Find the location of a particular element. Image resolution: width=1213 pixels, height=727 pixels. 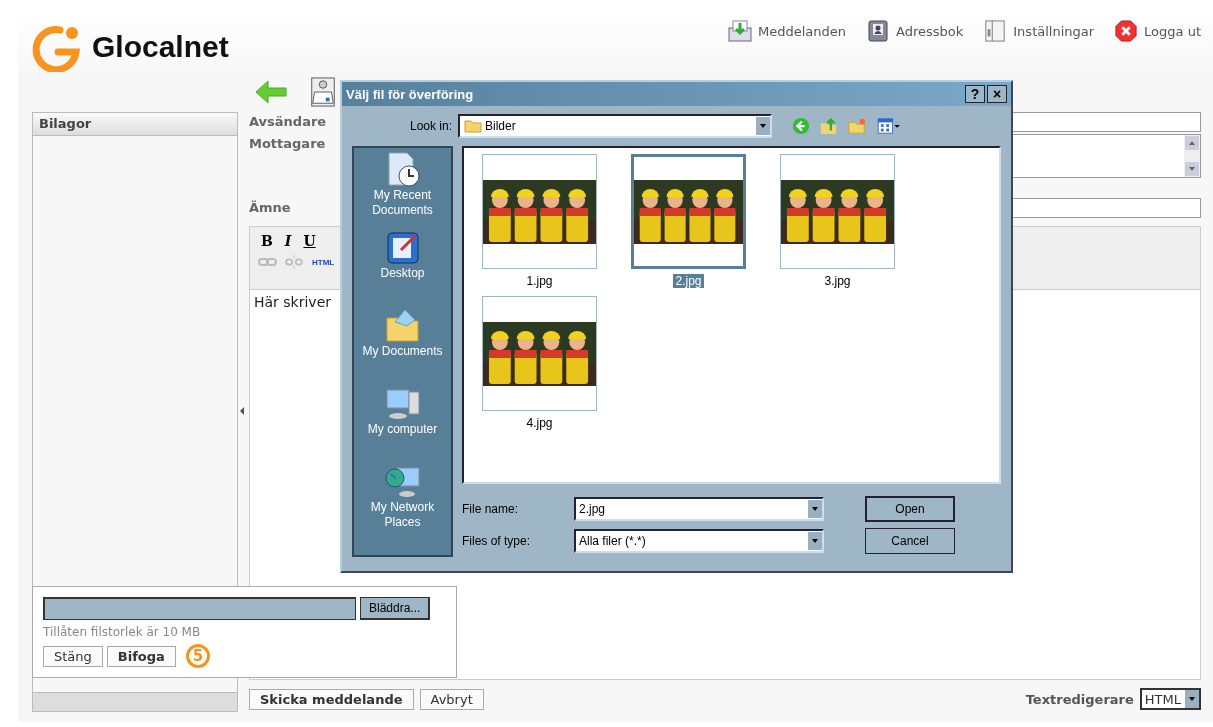

folder-icon is located at coordinates (402, 326).